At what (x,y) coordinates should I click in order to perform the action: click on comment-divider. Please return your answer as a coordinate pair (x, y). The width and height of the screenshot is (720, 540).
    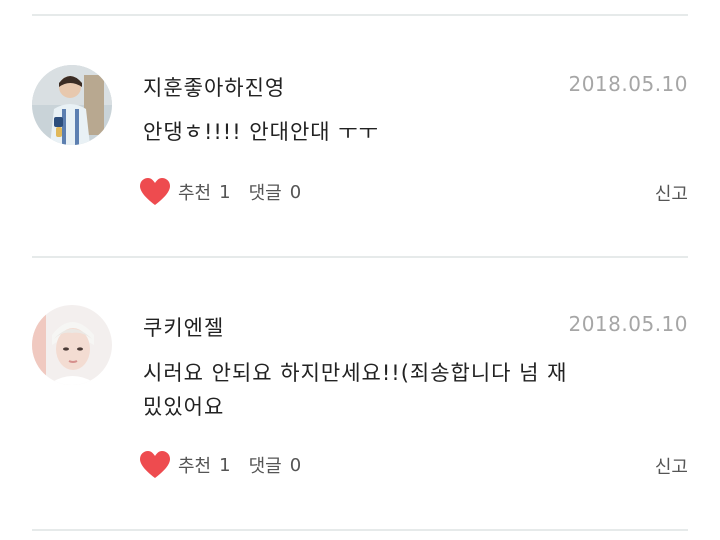
    Looking at the image, I should click on (360, 257).